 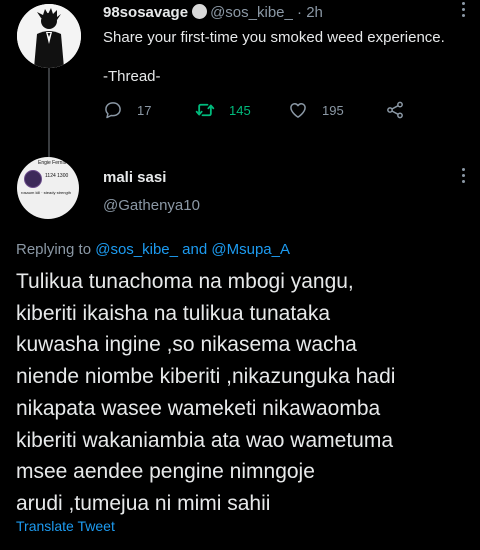 I want to click on share-icon, so click(x=395, y=110).